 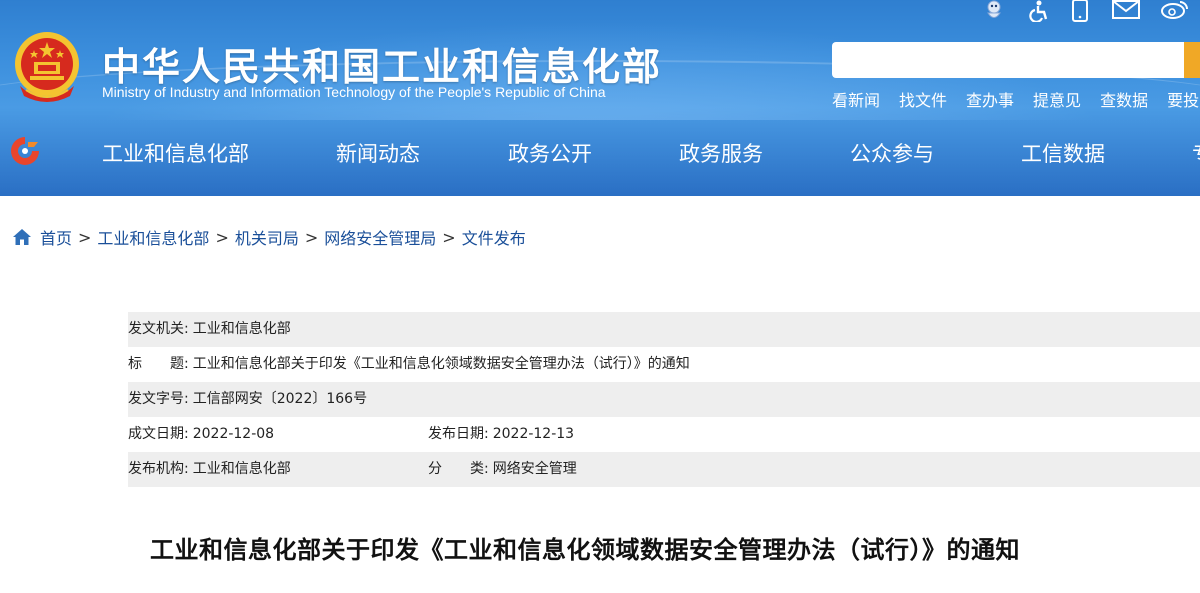 What do you see at coordinates (1183, 99) in the screenshot?
I see `quick-link-complaint: 要投` at bounding box center [1183, 99].